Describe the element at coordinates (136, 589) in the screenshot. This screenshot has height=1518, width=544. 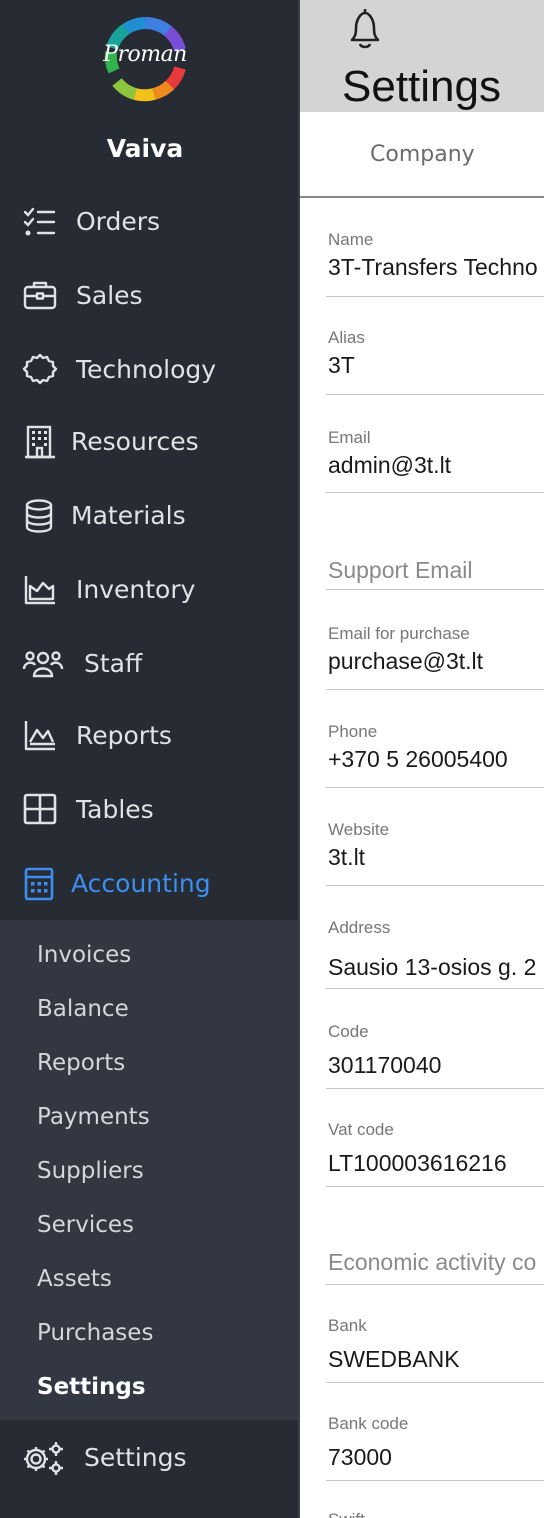
I see `sidebar-item-label: Inventory` at that location.